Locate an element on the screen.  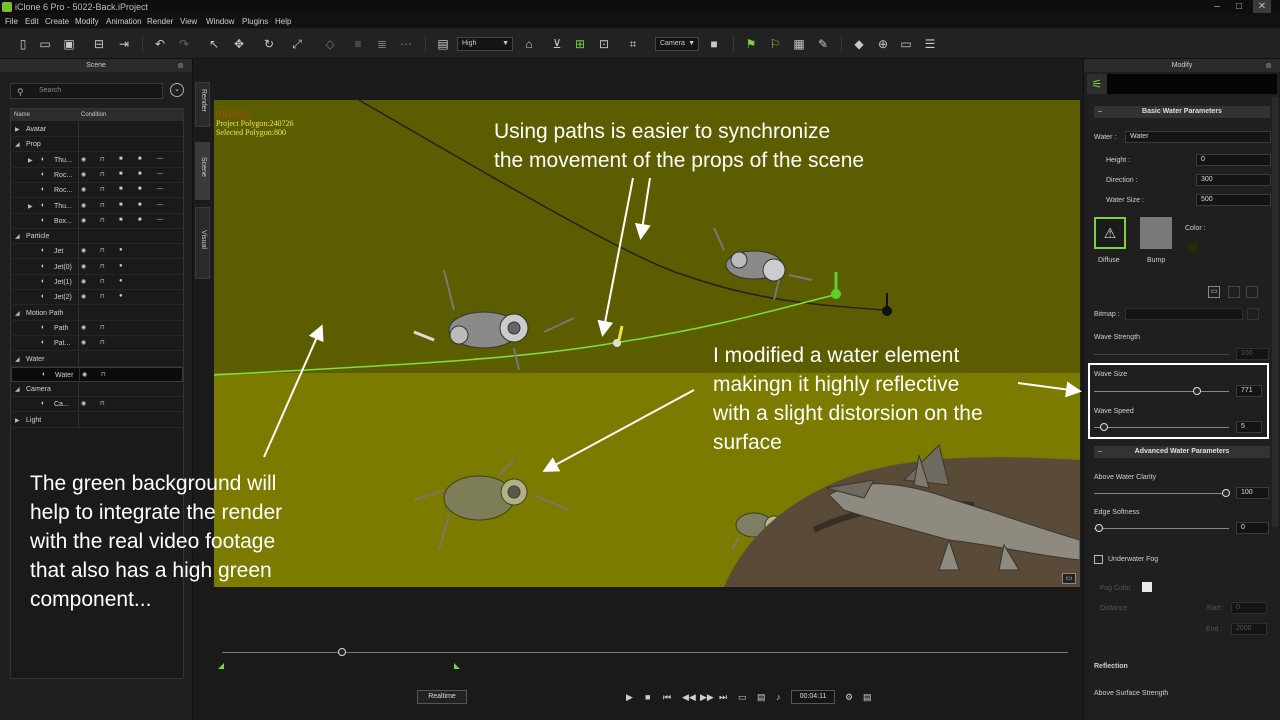
wave-speed-knob is located at coordinates (1104, 427).